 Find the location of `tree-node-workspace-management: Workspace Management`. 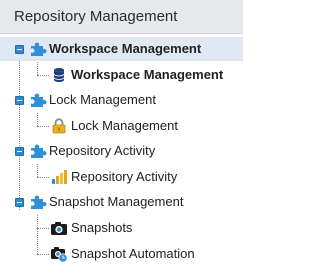

tree-node-workspace-management: Workspace Management is located at coordinates (121, 49).